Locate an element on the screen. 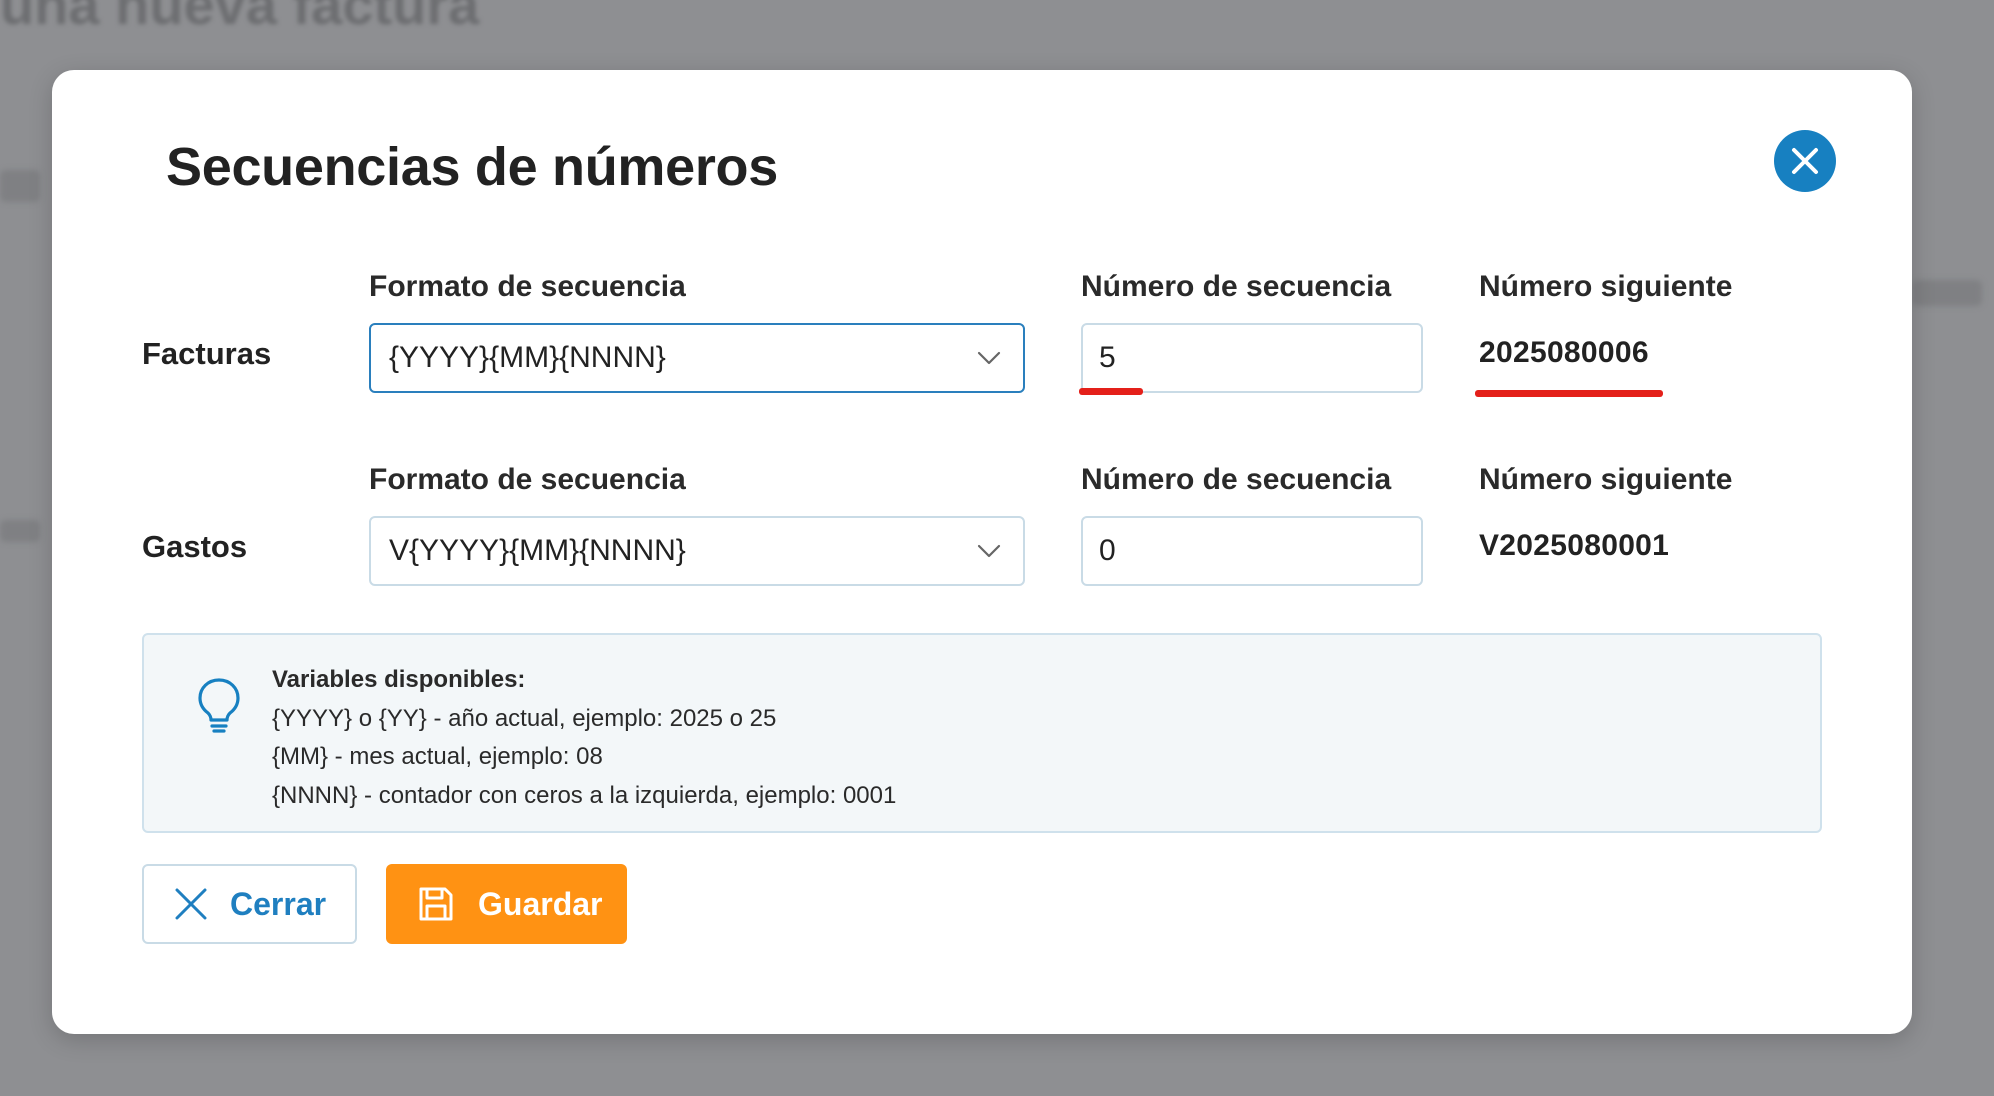  lightbulb-icon is located at coordinates (219, 705).